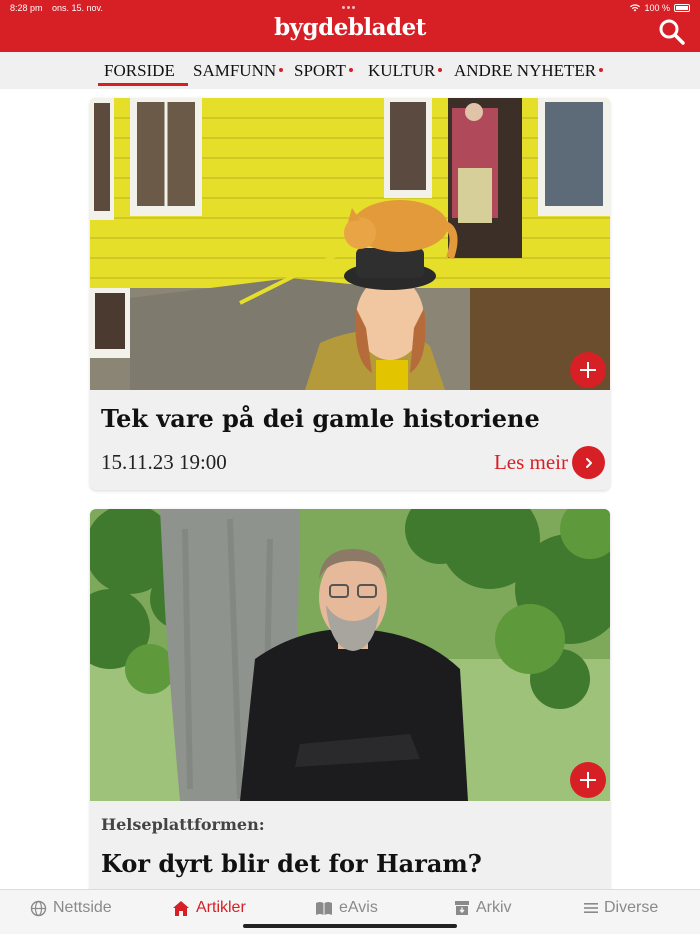  What do you see at coordinates (682, 8) in the screenshot?
I see `battery-icon` at bounding box center [682, 8].